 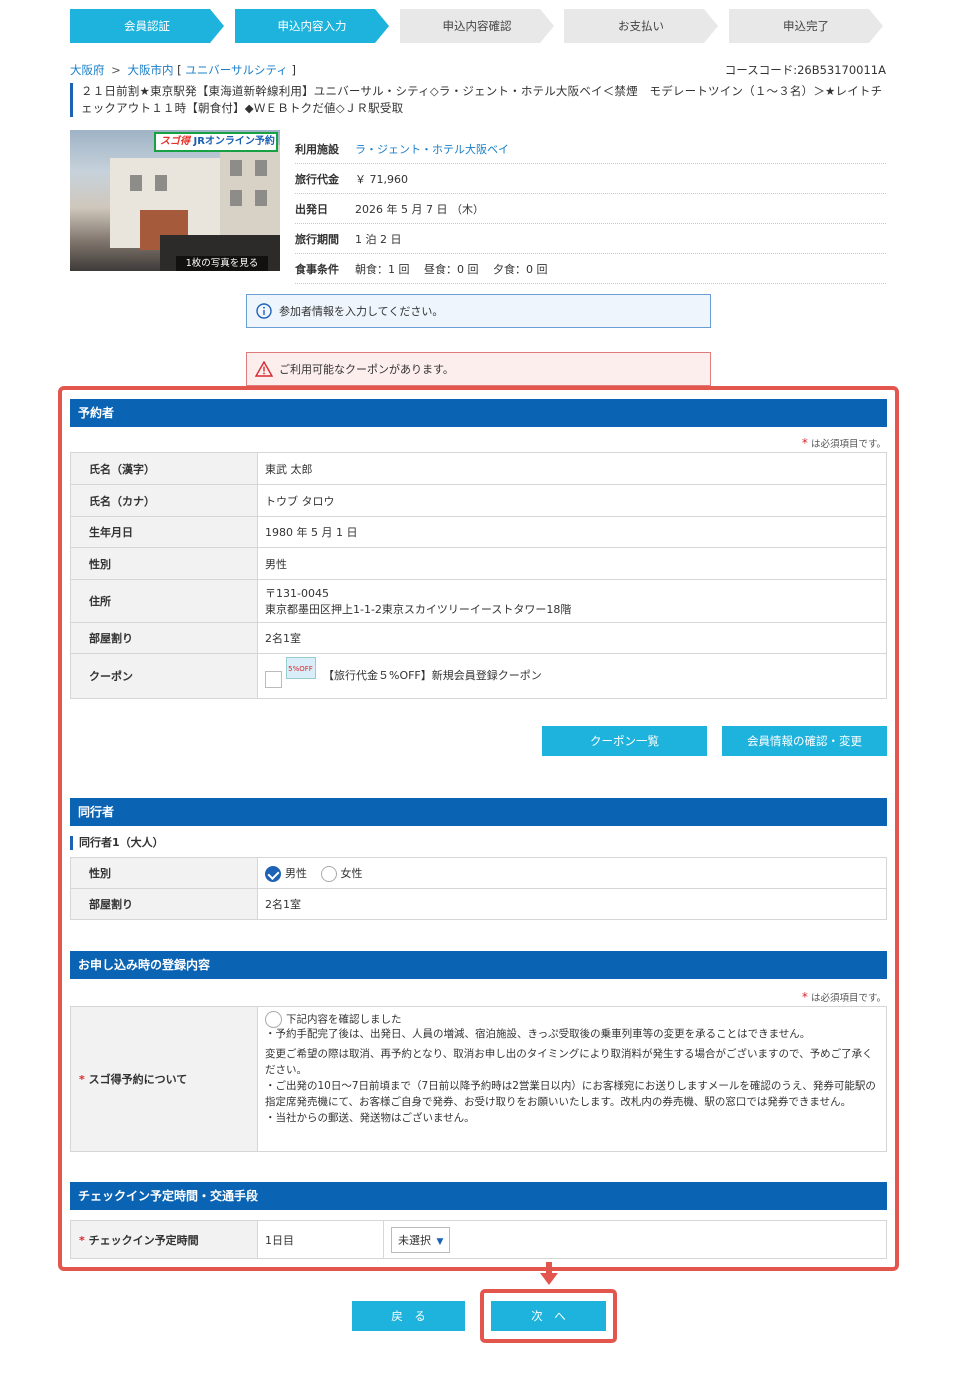 What do you see at coordinates (320, 1239) in the screenshot?
I see `checkin-day: 1日目` at bounding box center [320, 1239].